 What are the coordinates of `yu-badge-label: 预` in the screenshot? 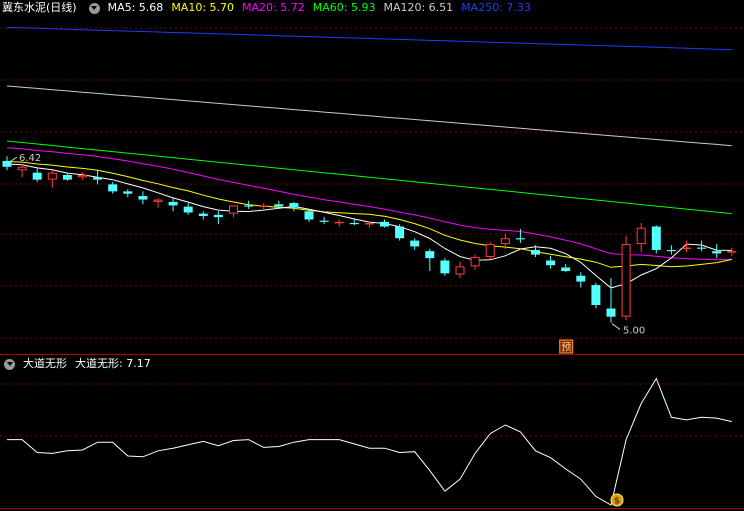 It's located at (566, 348).